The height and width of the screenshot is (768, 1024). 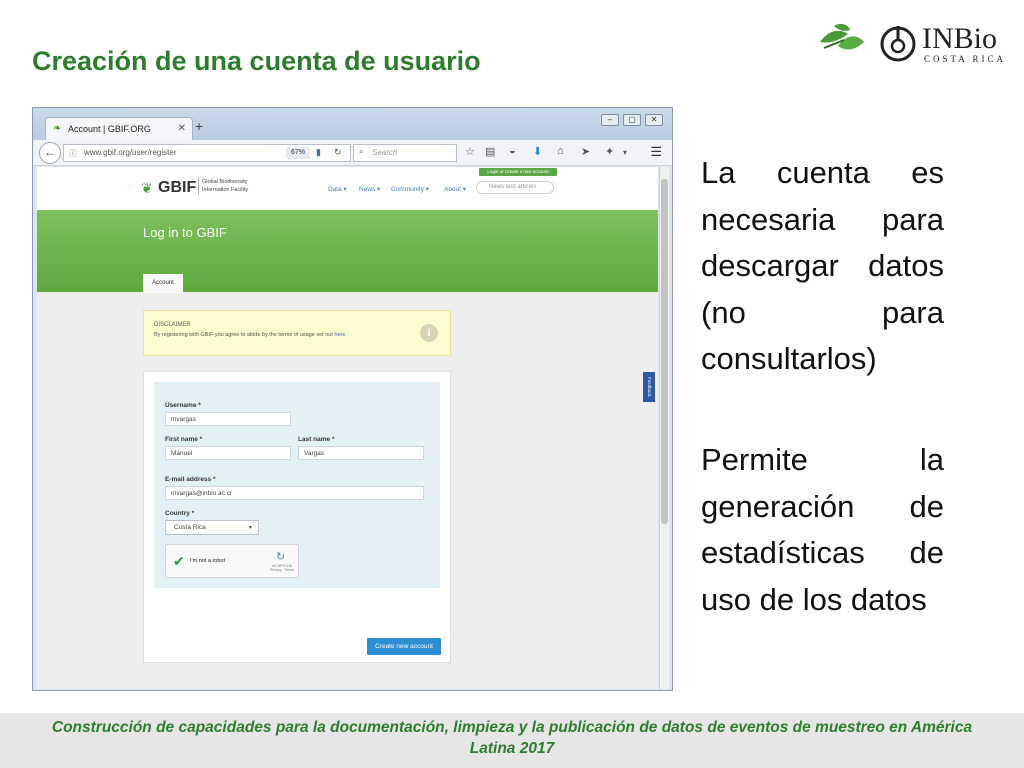 I want to click on first-name-input: Manuel, so click(x=228, y=453).